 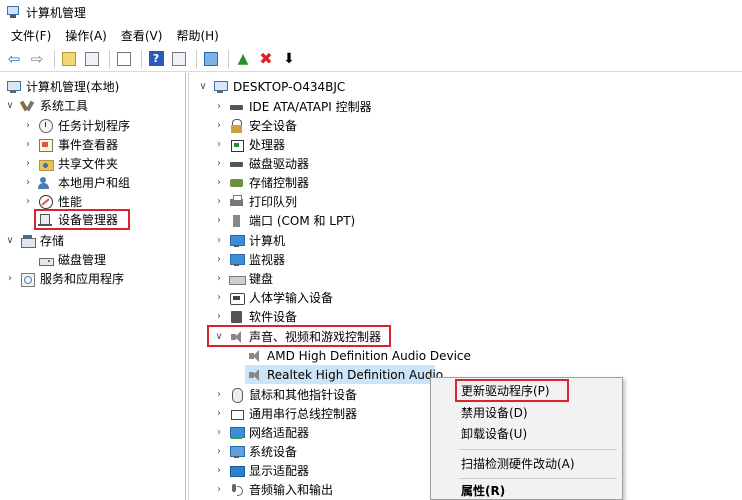 I want to click on device-tree-root: ∨ DESKTOP-O434BJC, so click(x=271, y=86).